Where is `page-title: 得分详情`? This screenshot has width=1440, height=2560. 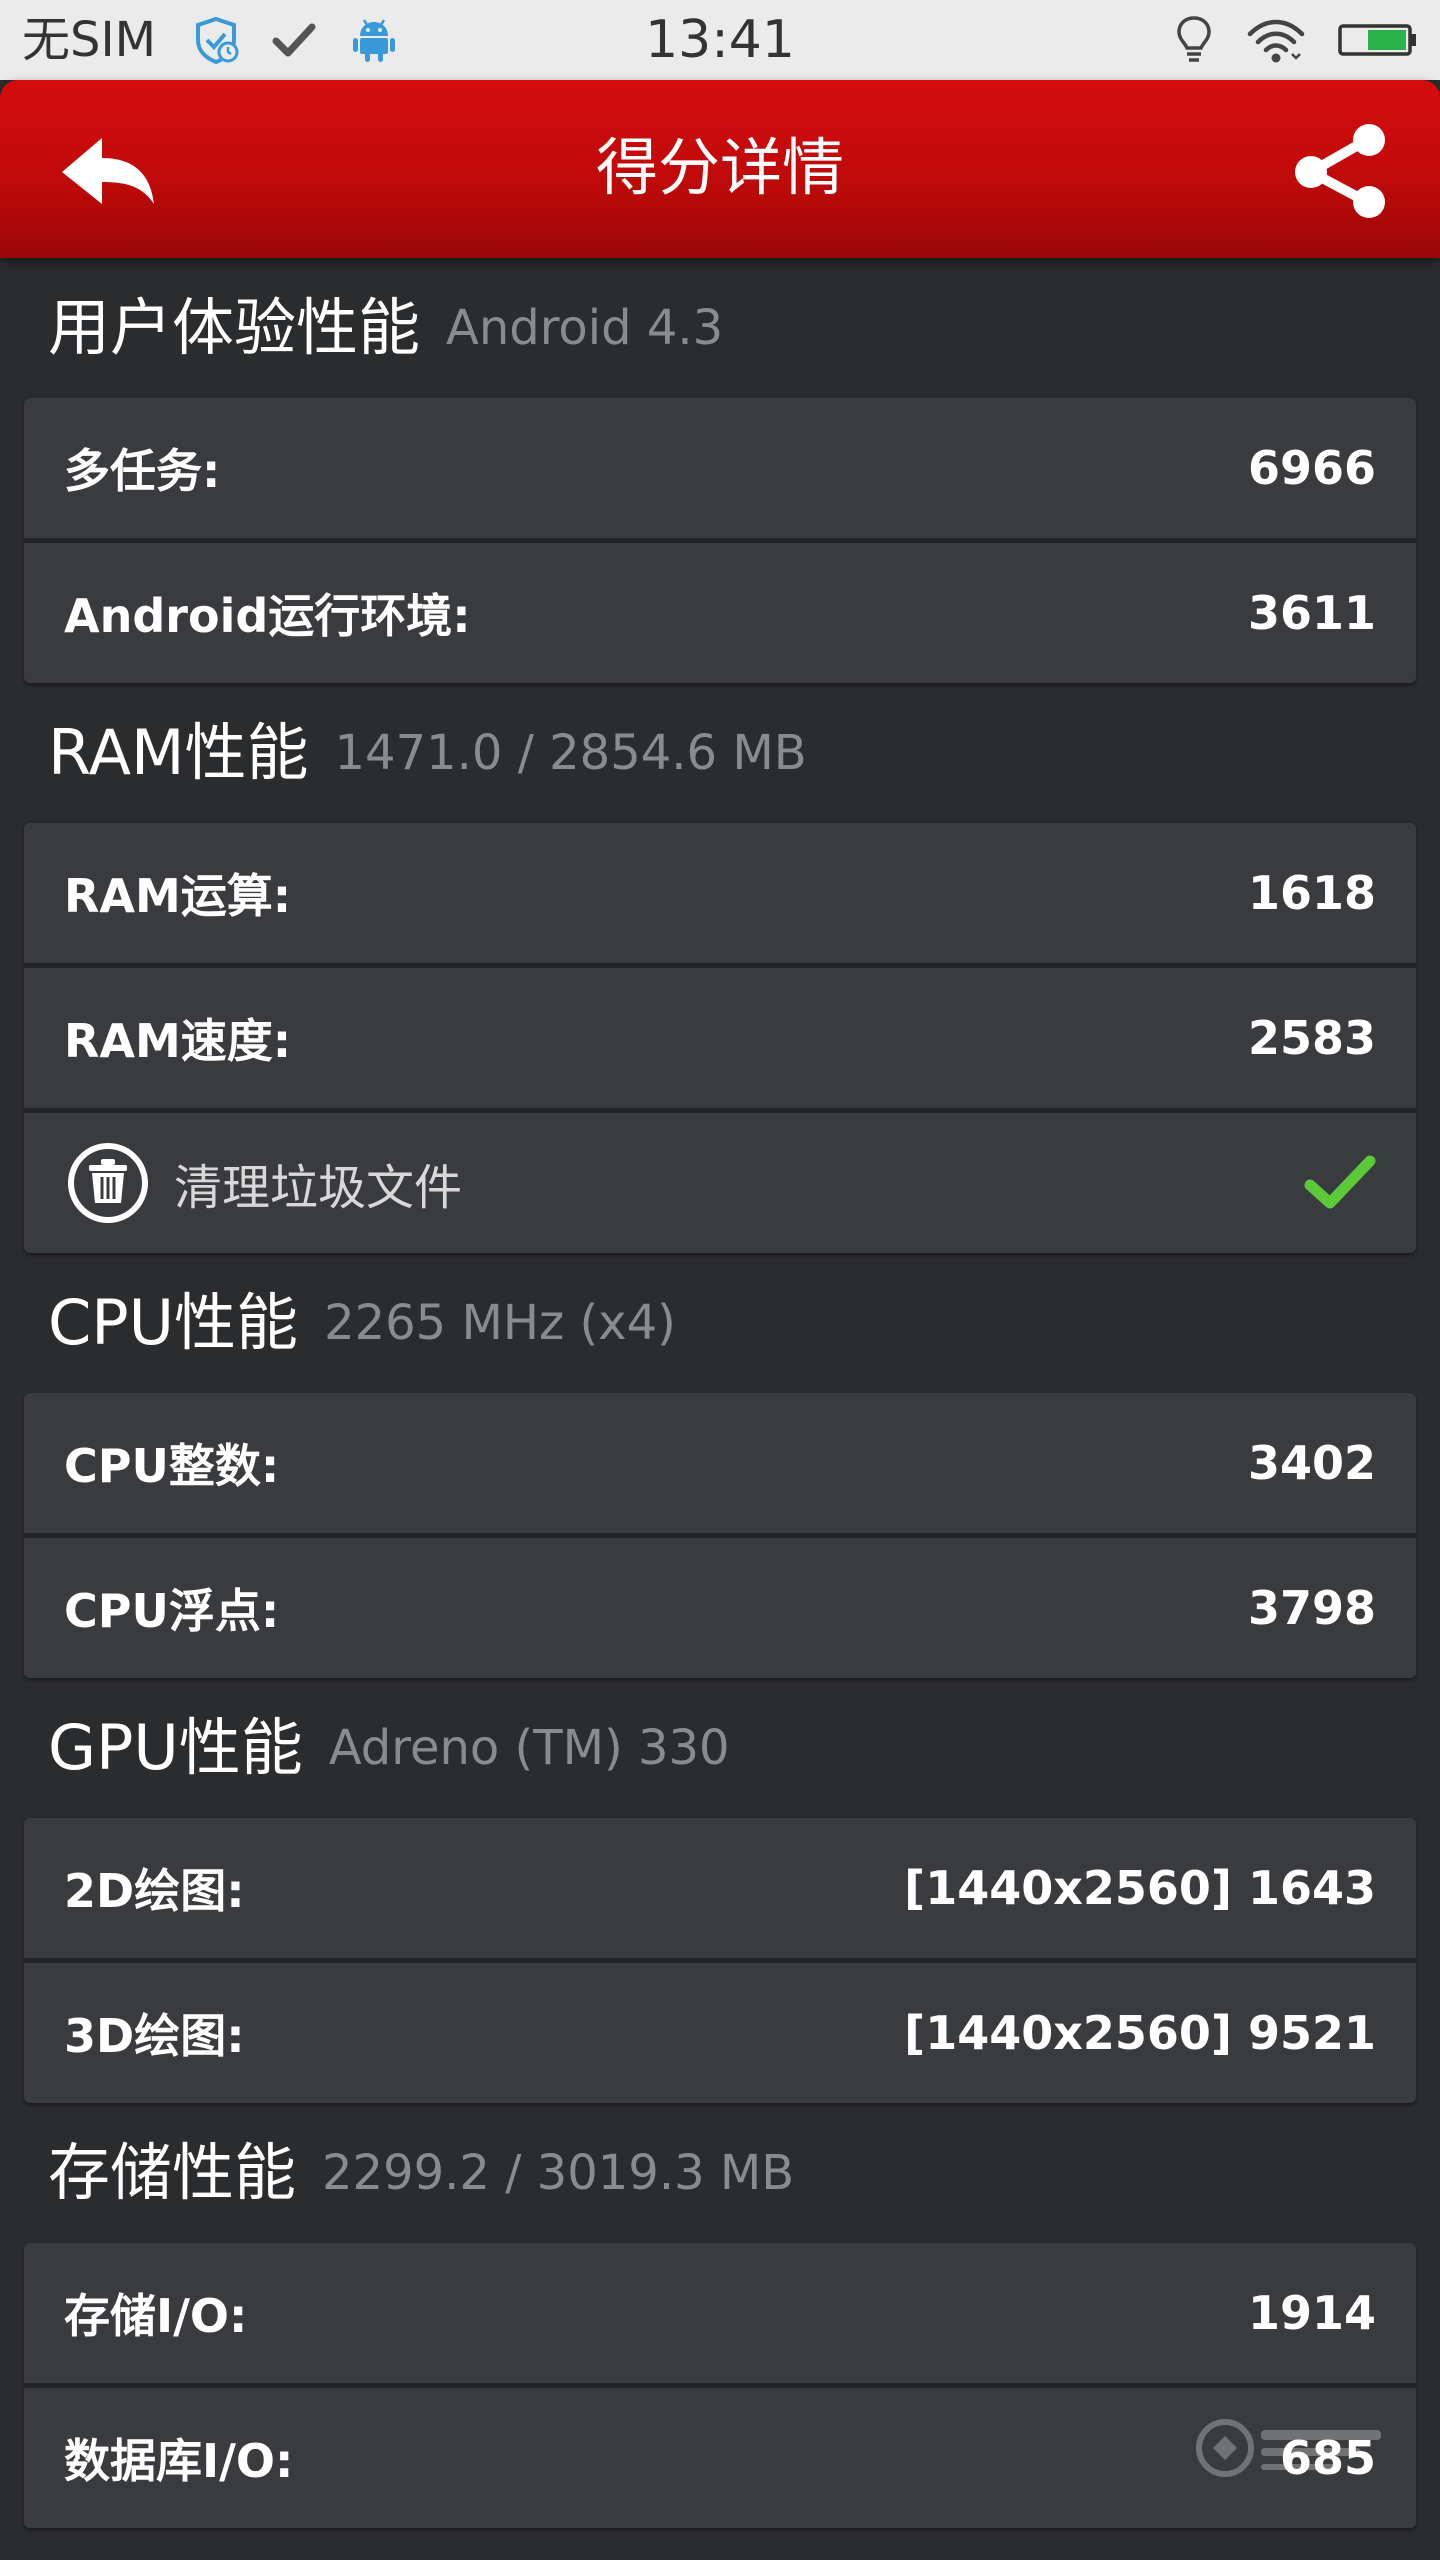 page-title: 得分详情 is located at coordinates (719, 167).